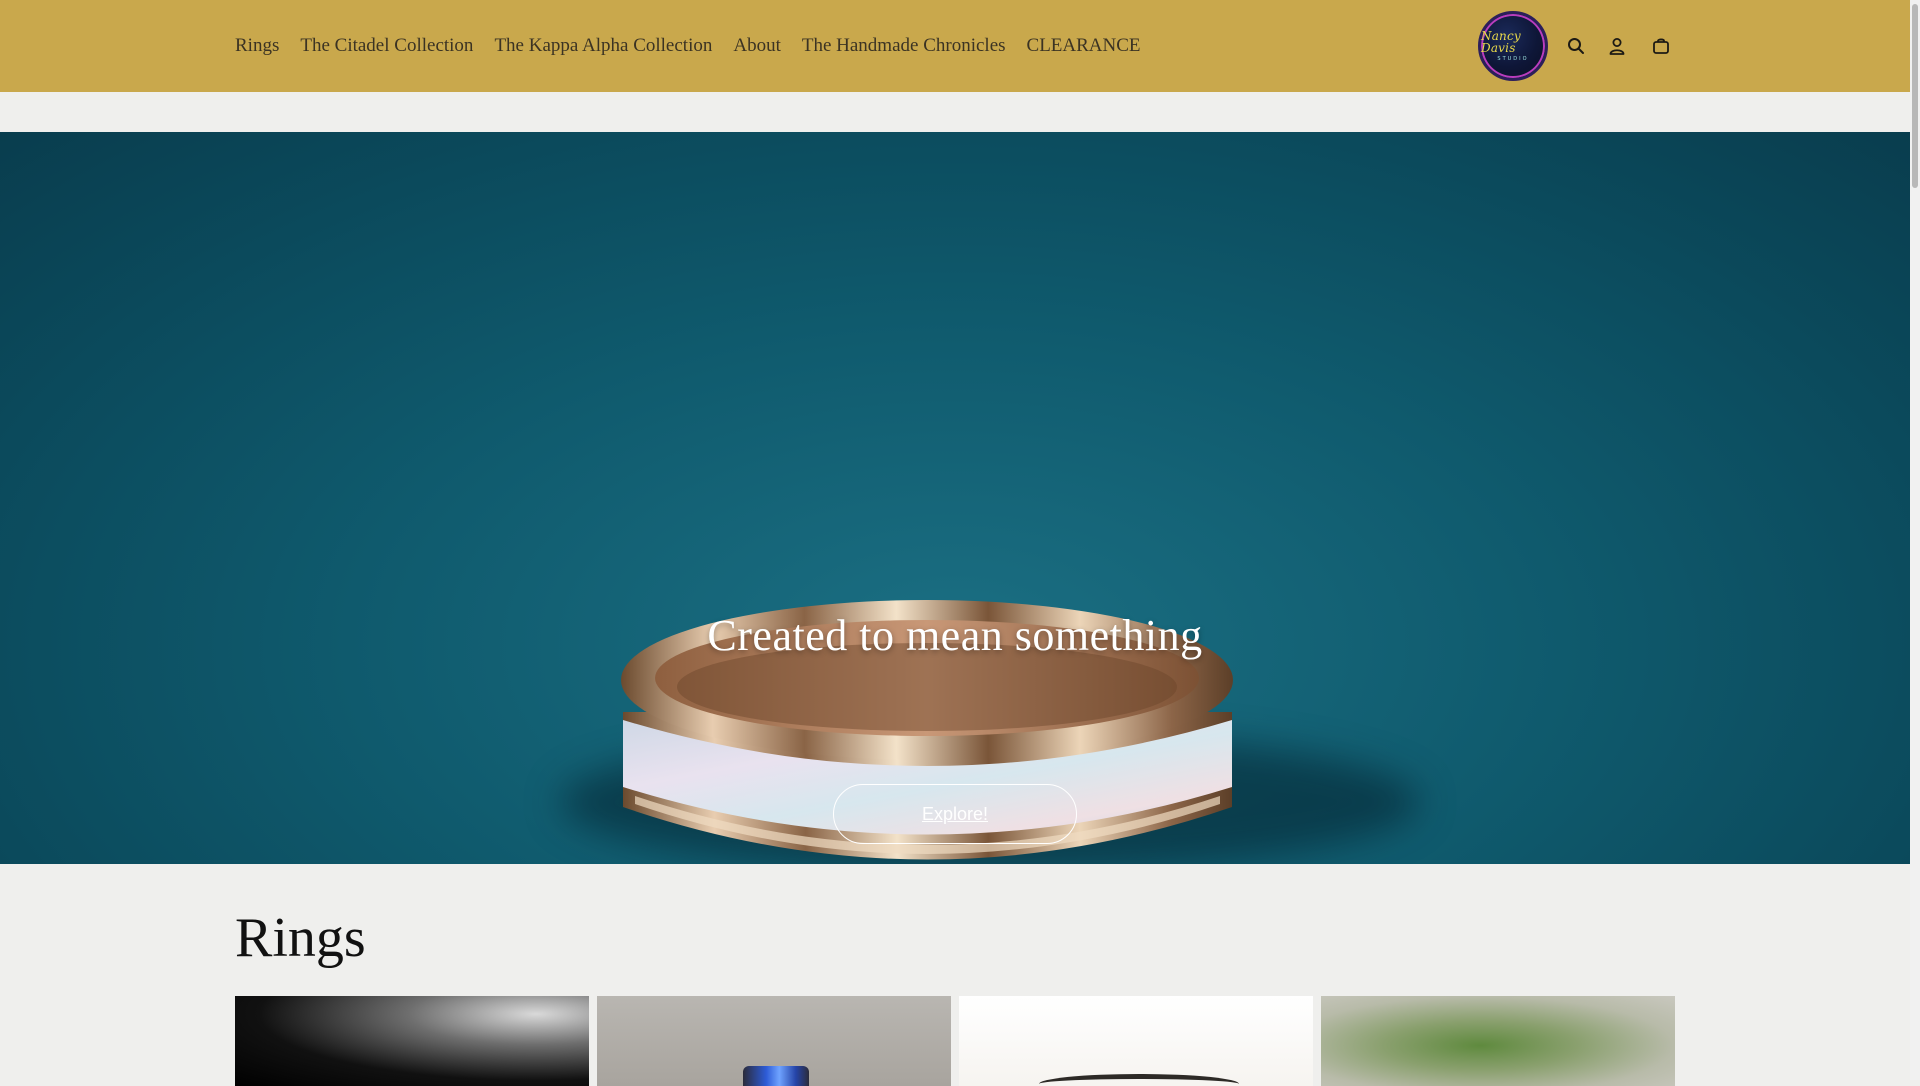  I want to click on collection-title: Rings, so click(300, 938).